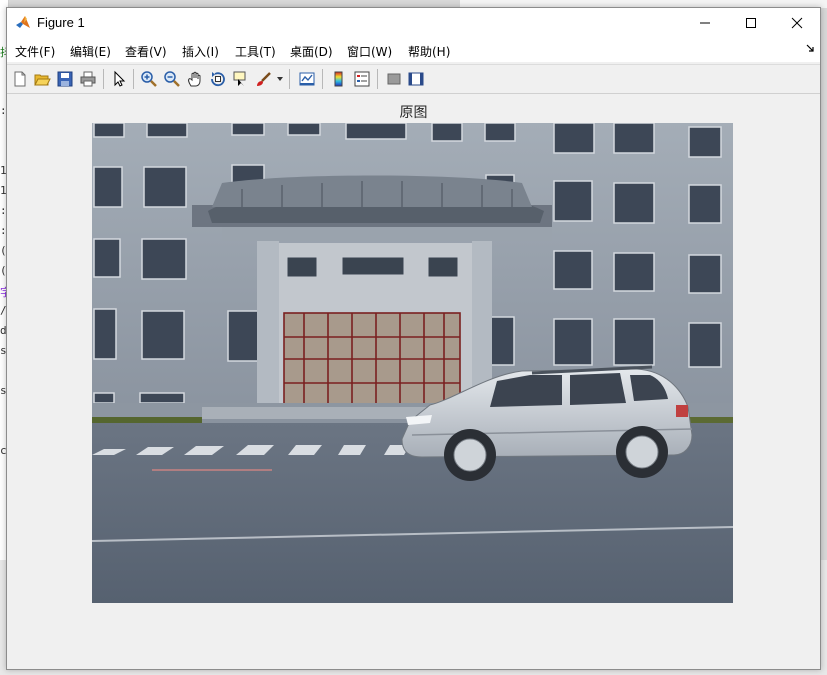 The height and width of the screenshot is (675, 827). What do you see at coordinates (339, 79) in the screenshot?
I see `colorbar-icon` at bounding box center [339, 79].